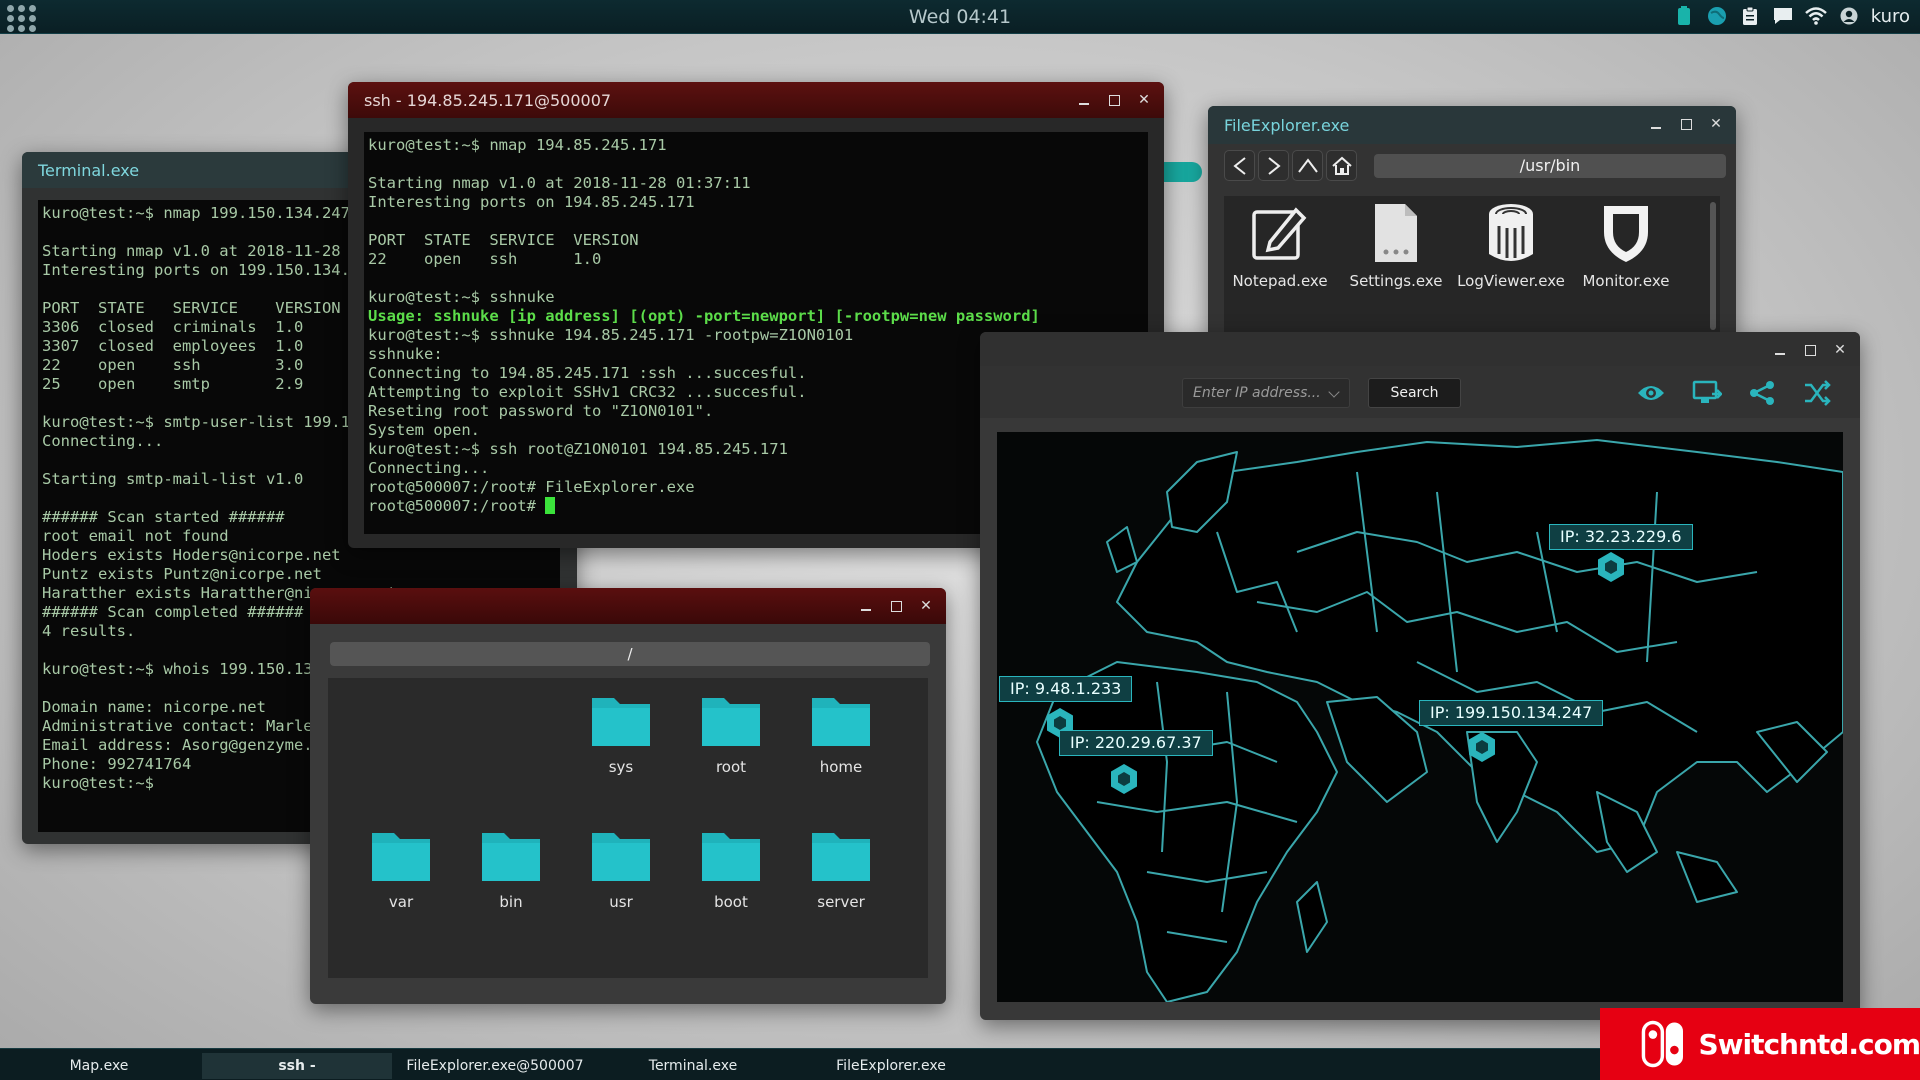  Describe the element at coordinates (1662, 1044) in the screenshot. I see `switch-logo-icon` at that location.